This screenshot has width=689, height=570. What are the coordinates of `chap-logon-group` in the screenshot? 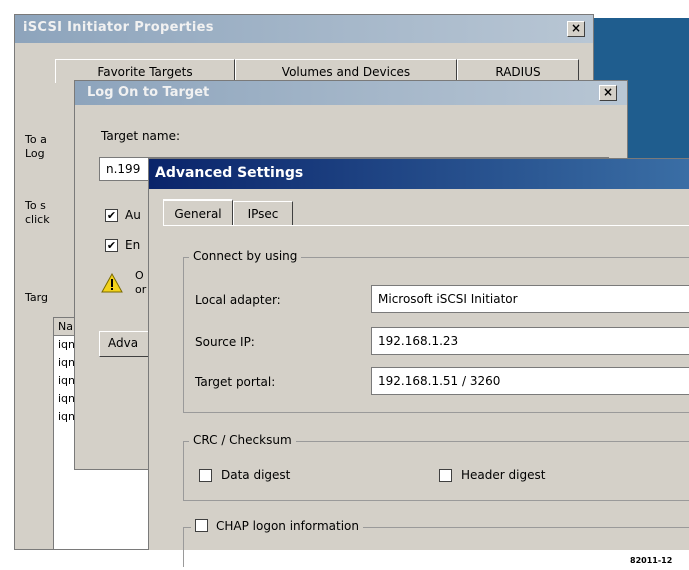 It's located at (436, 547).